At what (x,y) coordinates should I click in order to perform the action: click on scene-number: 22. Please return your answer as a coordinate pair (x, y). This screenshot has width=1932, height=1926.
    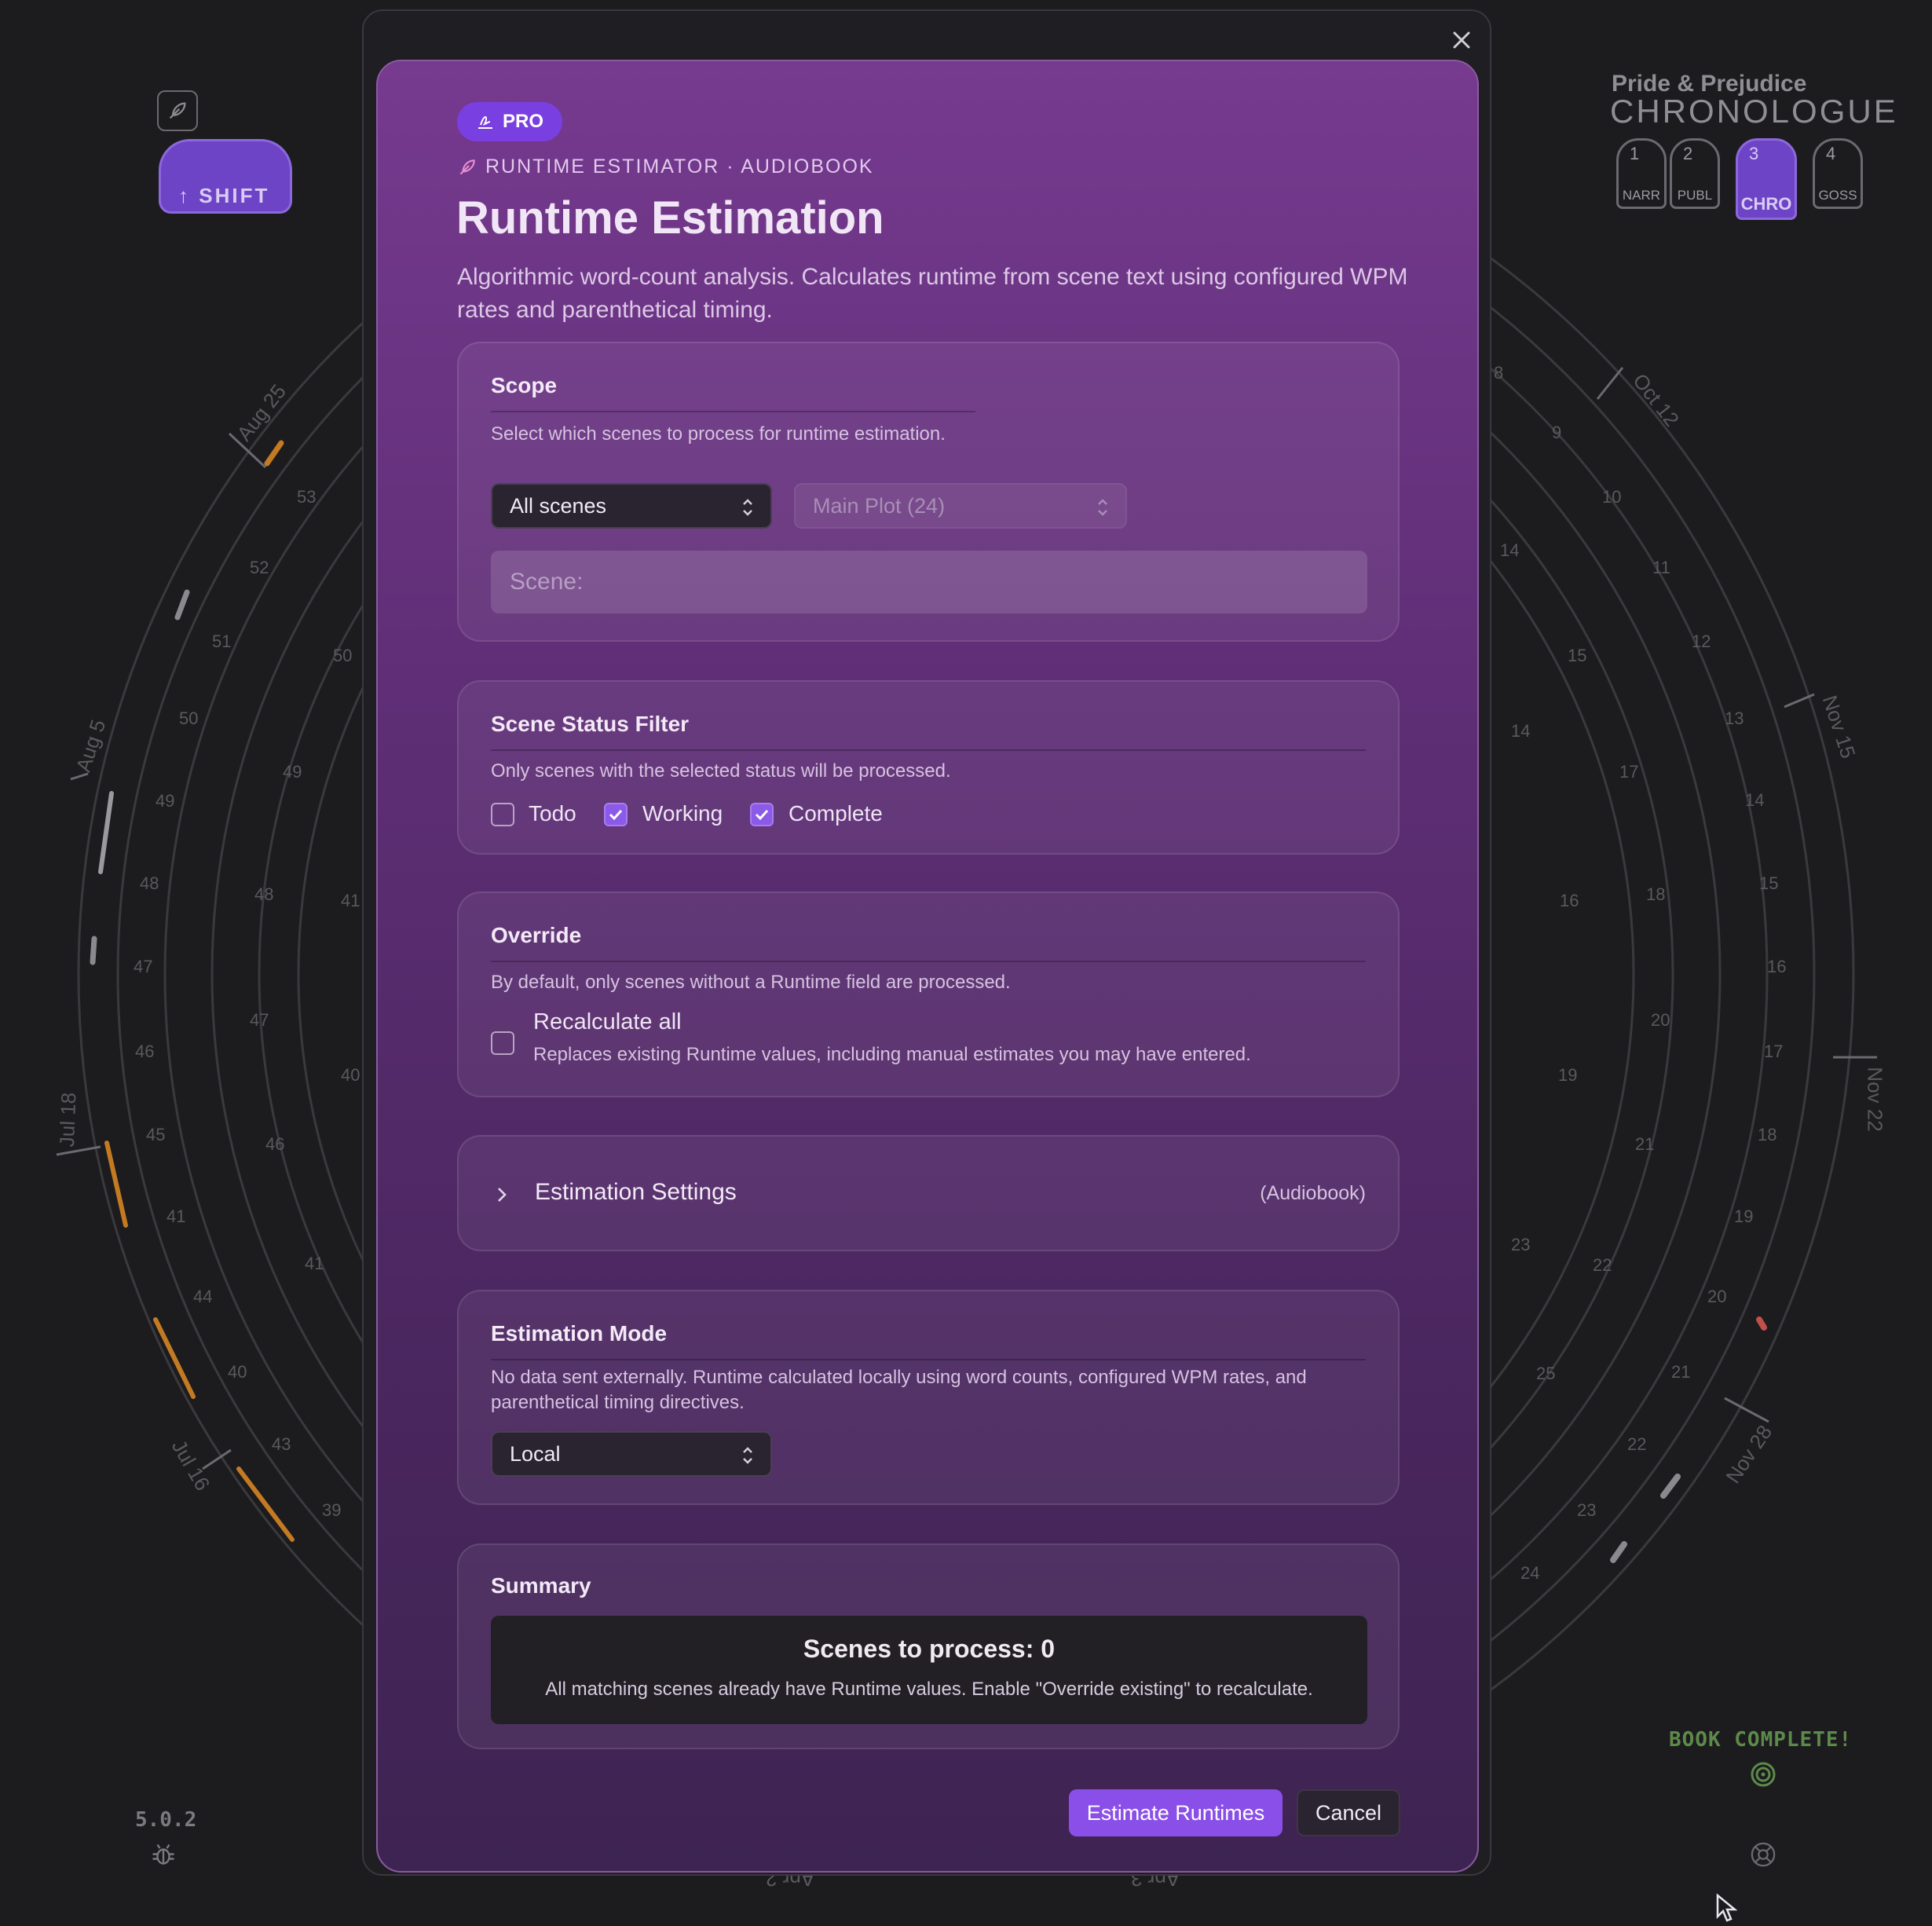
    Looking at the image, I should click on (1603, 1265).